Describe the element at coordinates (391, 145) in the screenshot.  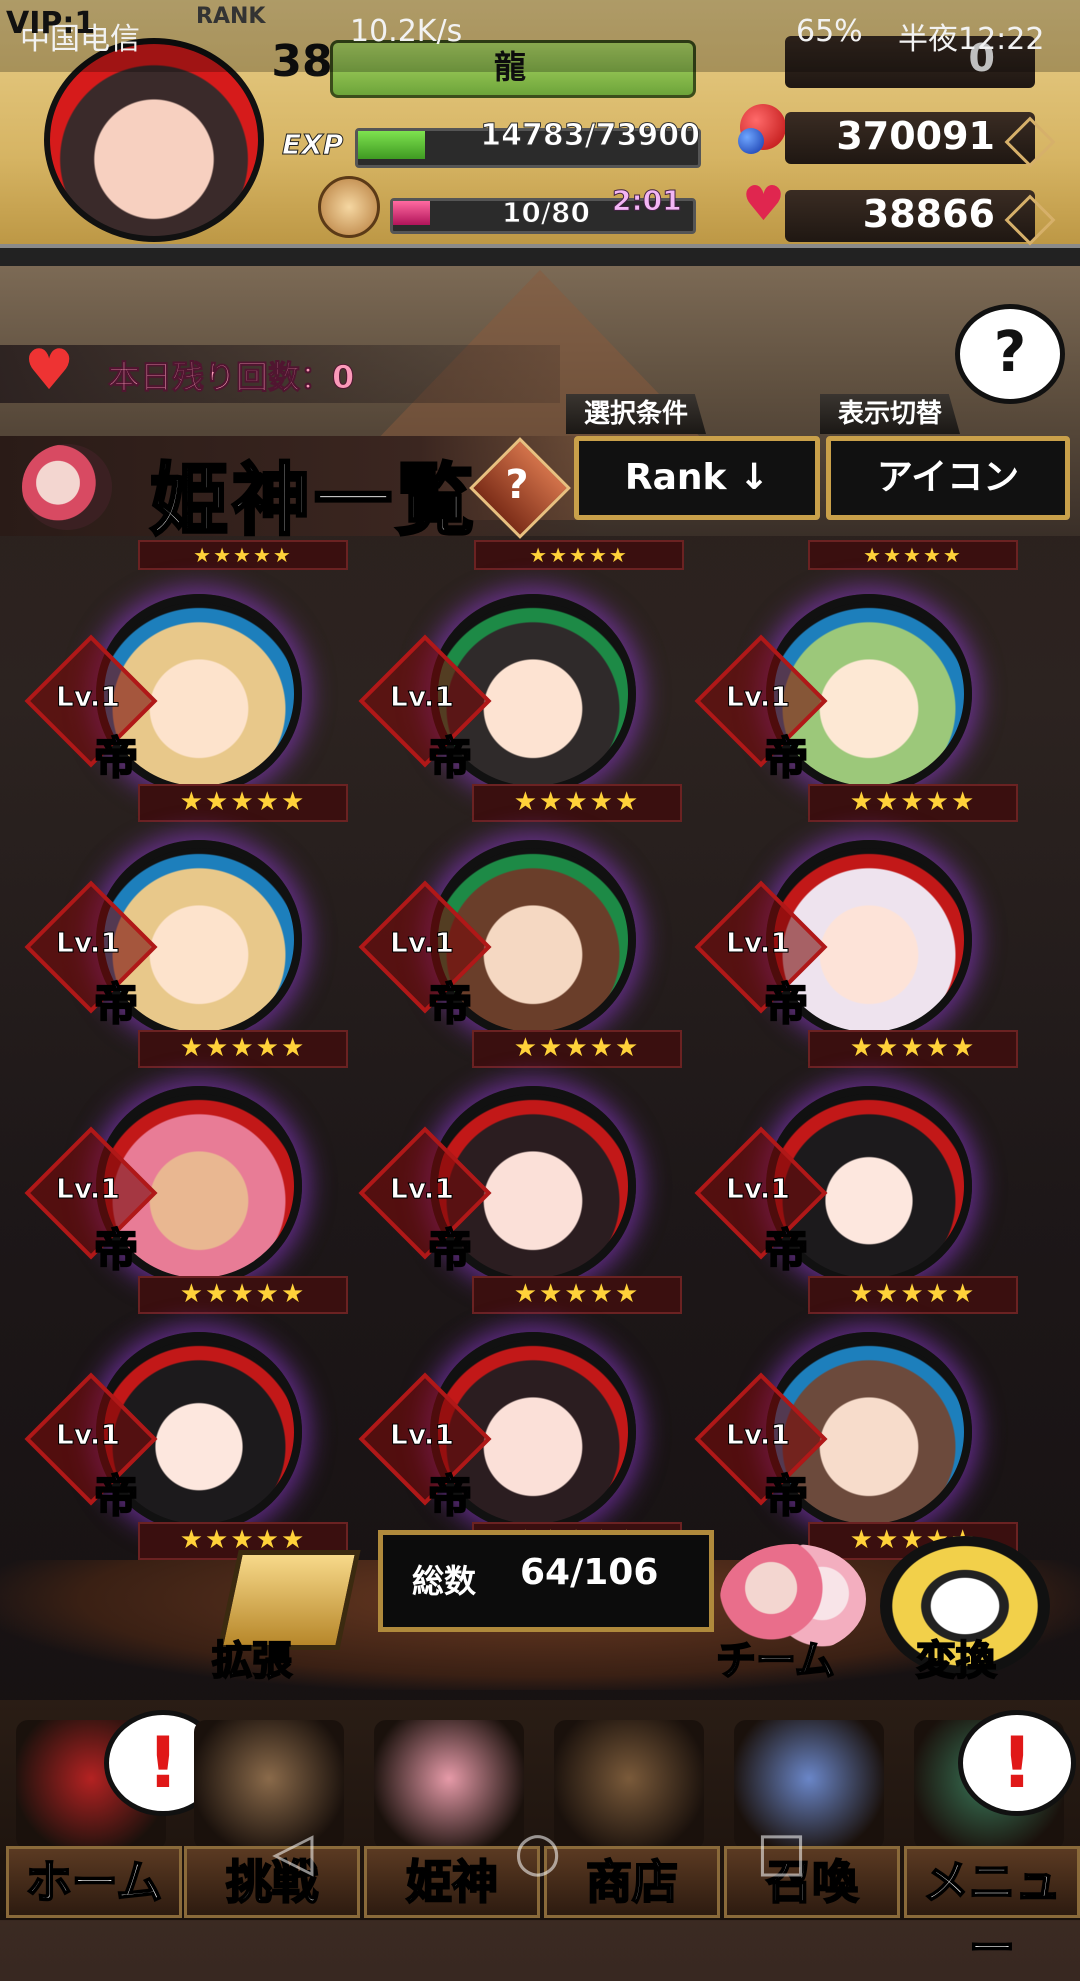
I see `exp-bar-fill` at that location.